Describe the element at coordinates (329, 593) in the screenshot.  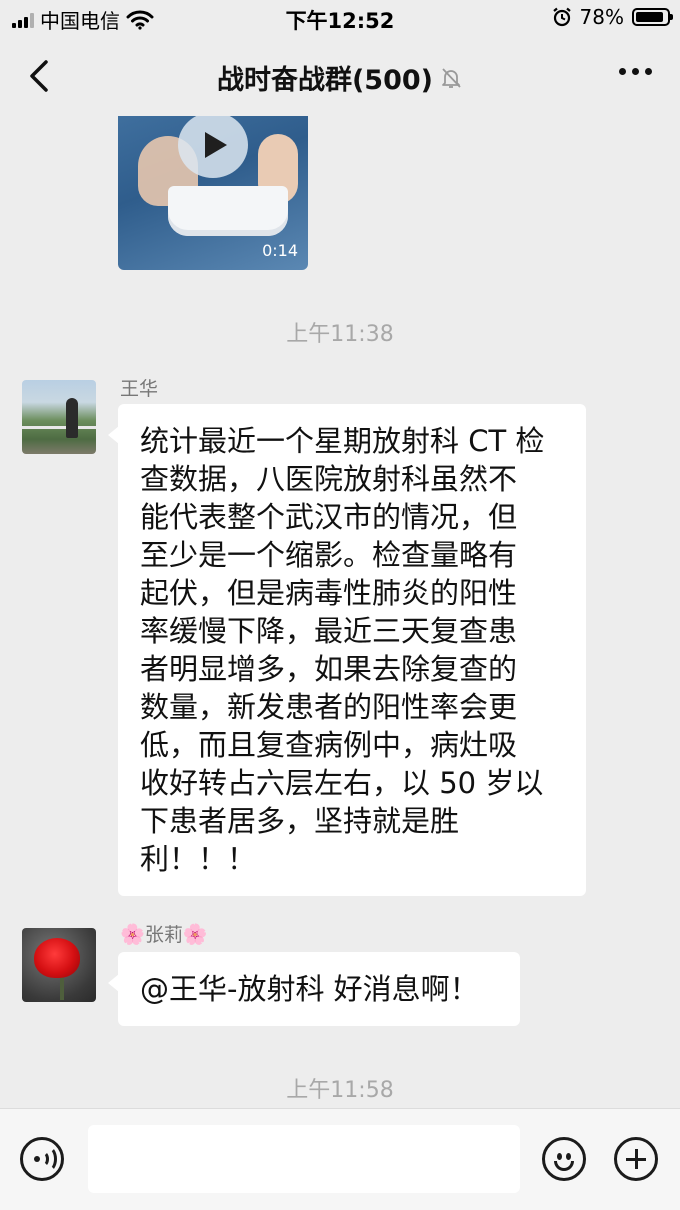
I see `message-line: 起伏，但是病毒性肺炎的阳性` at that location.